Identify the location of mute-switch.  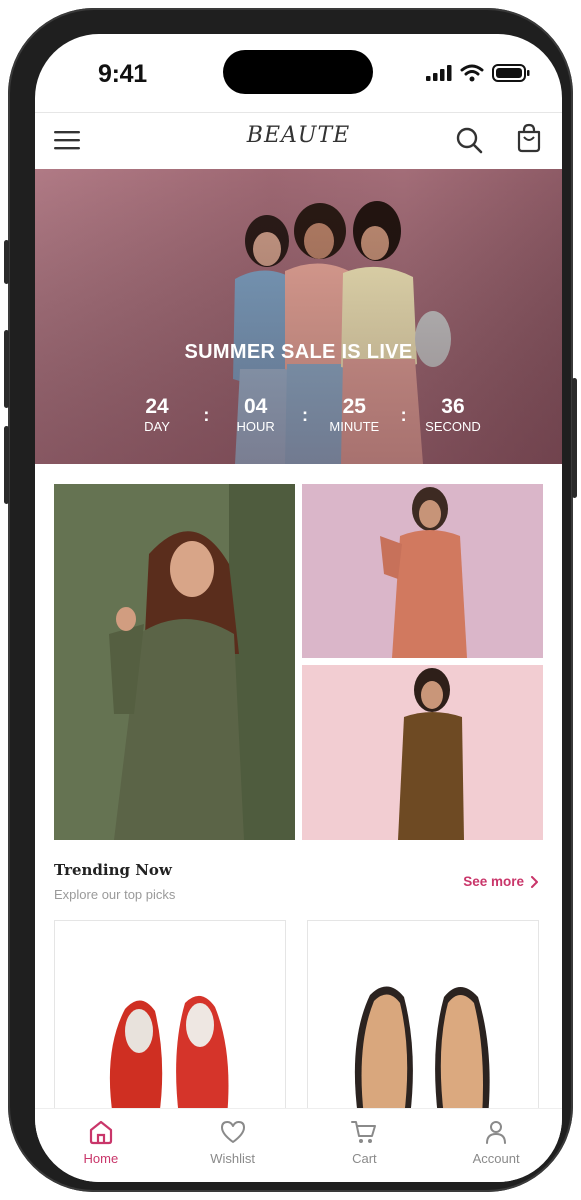
(6, 262).